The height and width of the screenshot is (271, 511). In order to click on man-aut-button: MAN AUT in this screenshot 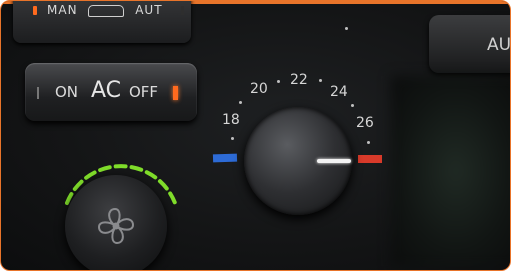, I will do `click(102, 22)`.